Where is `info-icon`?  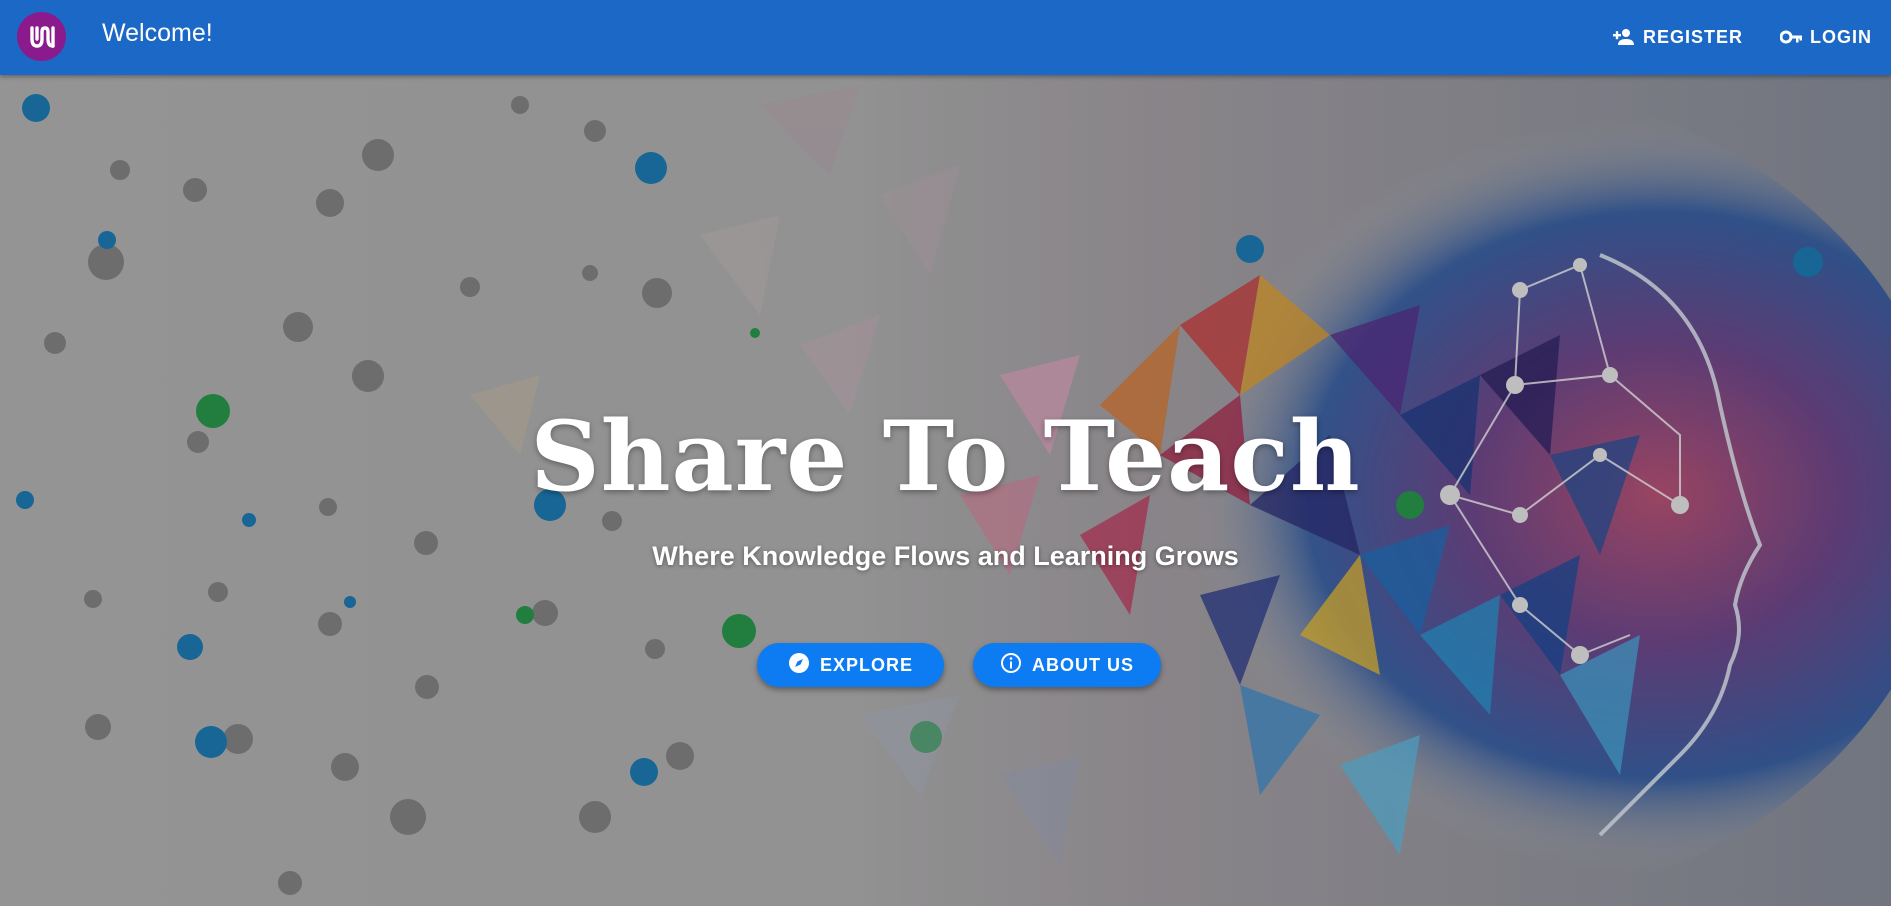
info-icon is located at coordinates (1011, 665).